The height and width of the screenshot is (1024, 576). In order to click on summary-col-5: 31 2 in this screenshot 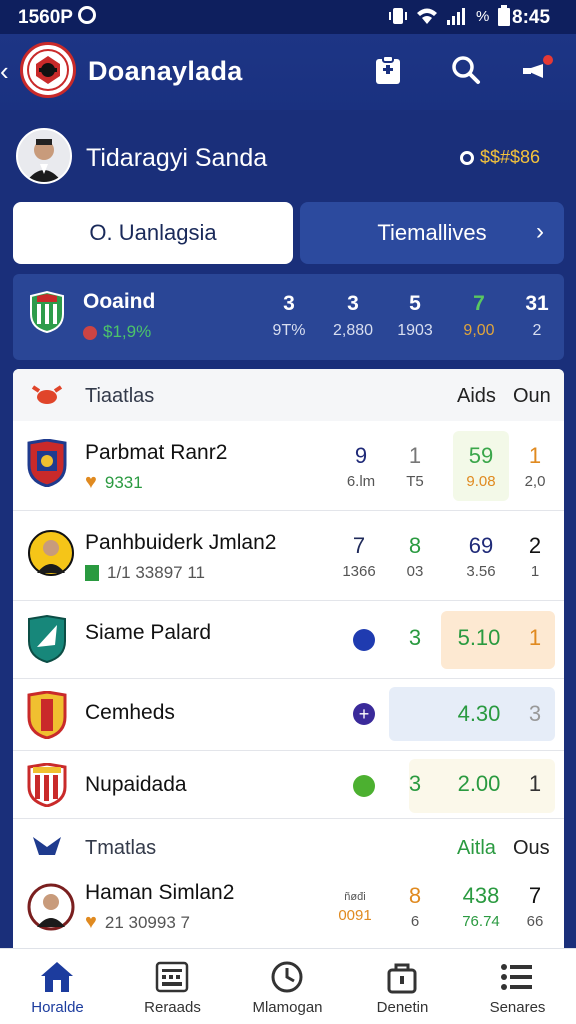, I will do `click(537, 315)`.